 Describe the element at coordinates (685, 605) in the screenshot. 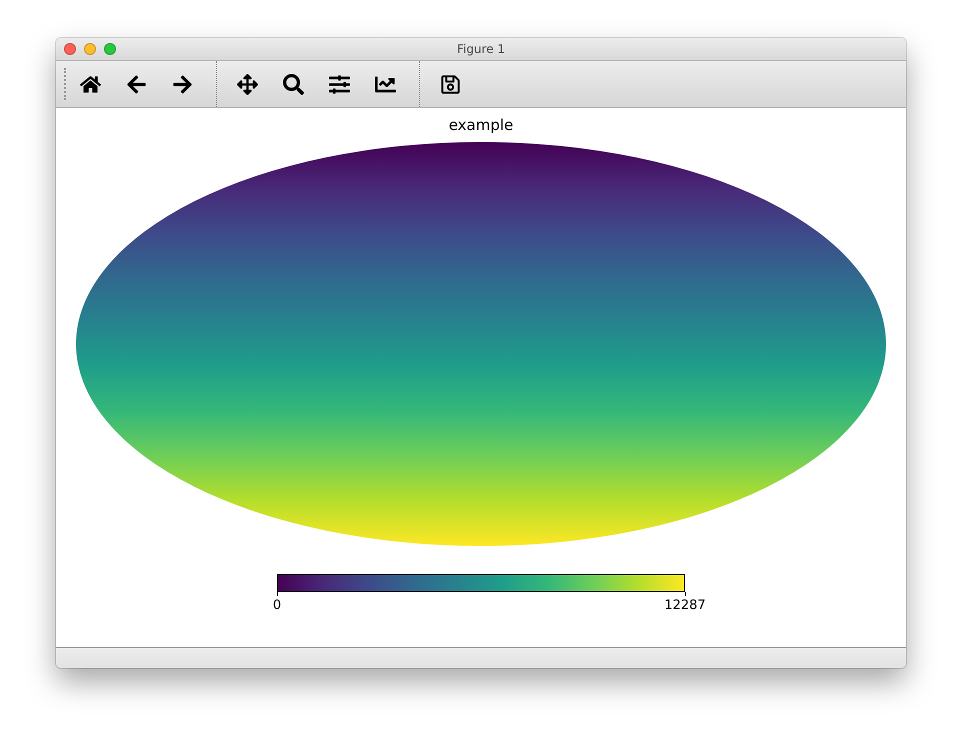

I see `tick-label: 12287` at that location.